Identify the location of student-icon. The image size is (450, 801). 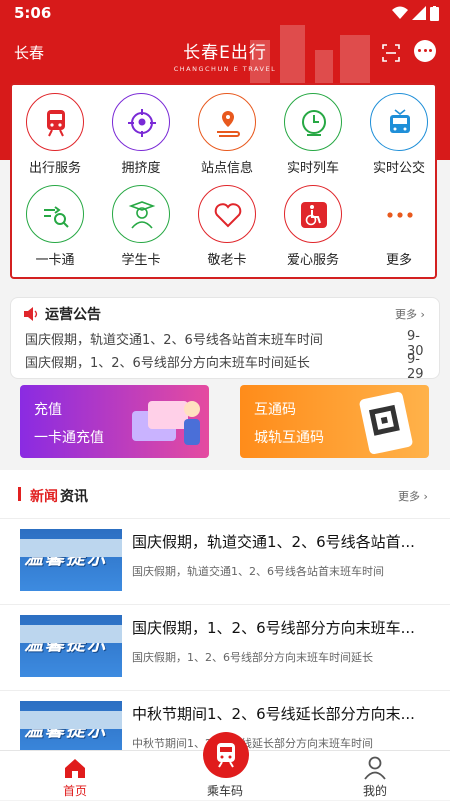
(141, 214).